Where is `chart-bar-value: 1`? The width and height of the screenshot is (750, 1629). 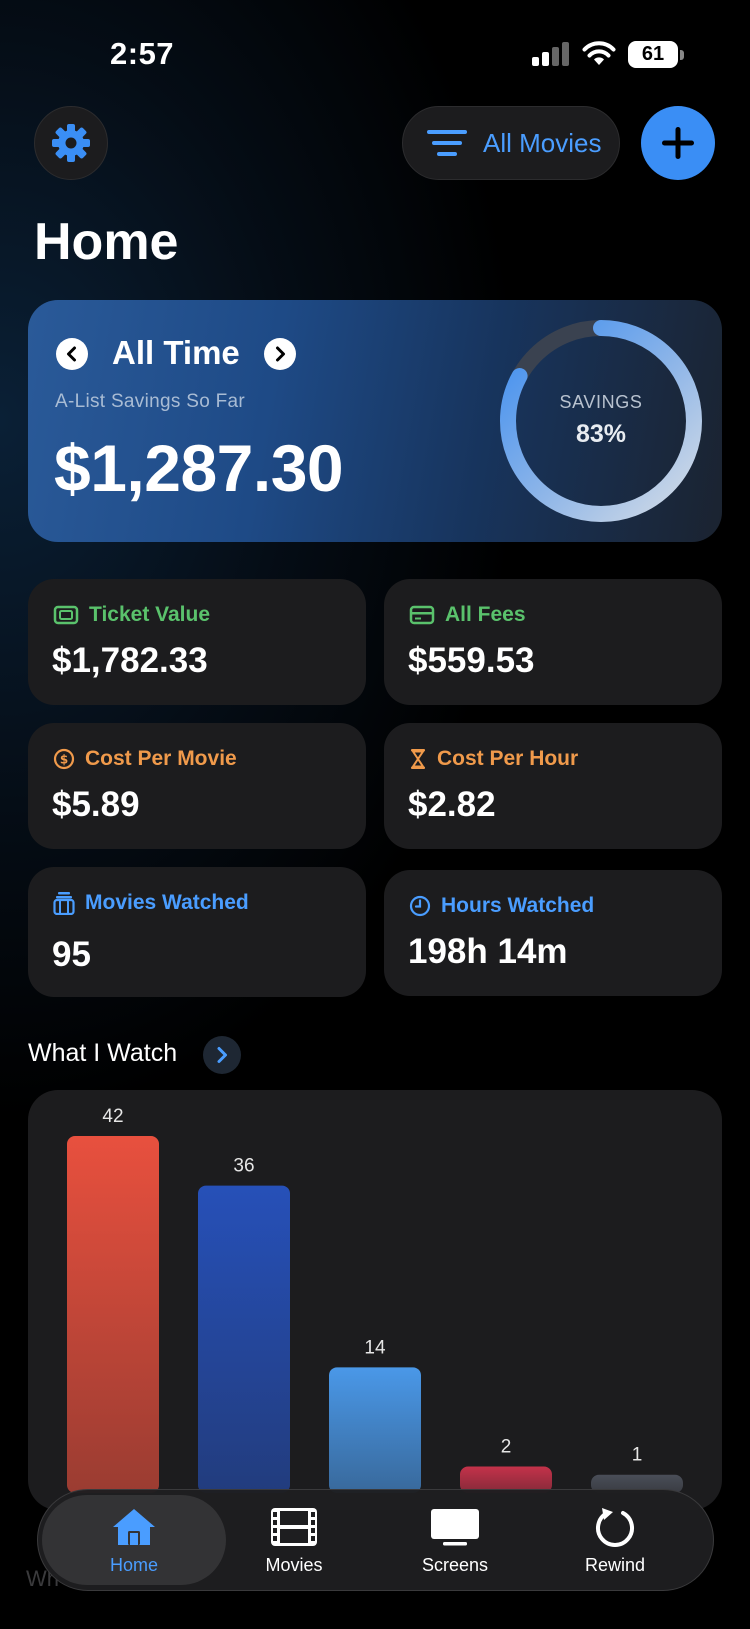
chart-bar-value: 1 is located at coordinates (637, 1455).